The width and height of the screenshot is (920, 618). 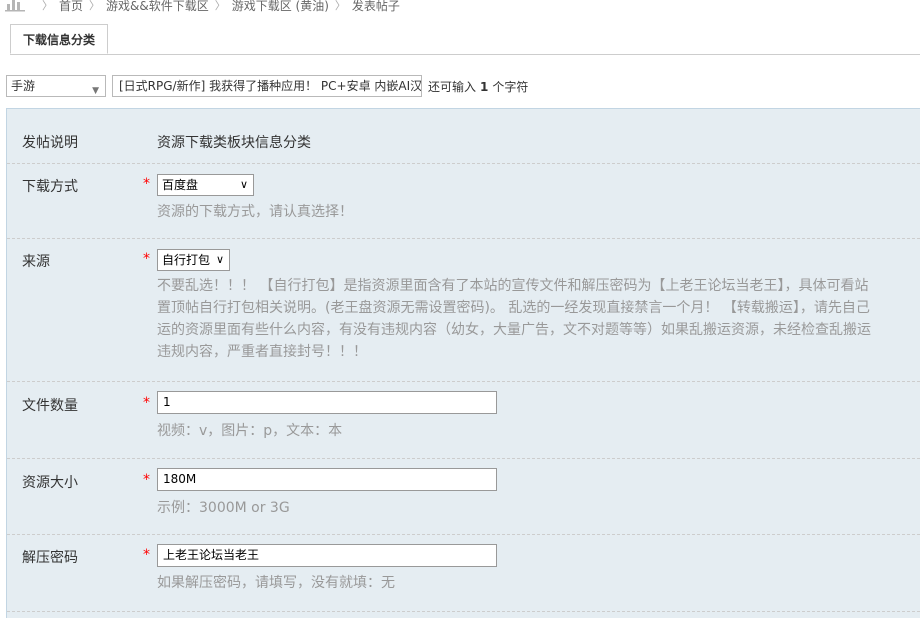 What do you see at coordinates (95, 91) in the screenshot?
I see `dropdown-arrow-icon: ▼` at bounding box center [95, 91].